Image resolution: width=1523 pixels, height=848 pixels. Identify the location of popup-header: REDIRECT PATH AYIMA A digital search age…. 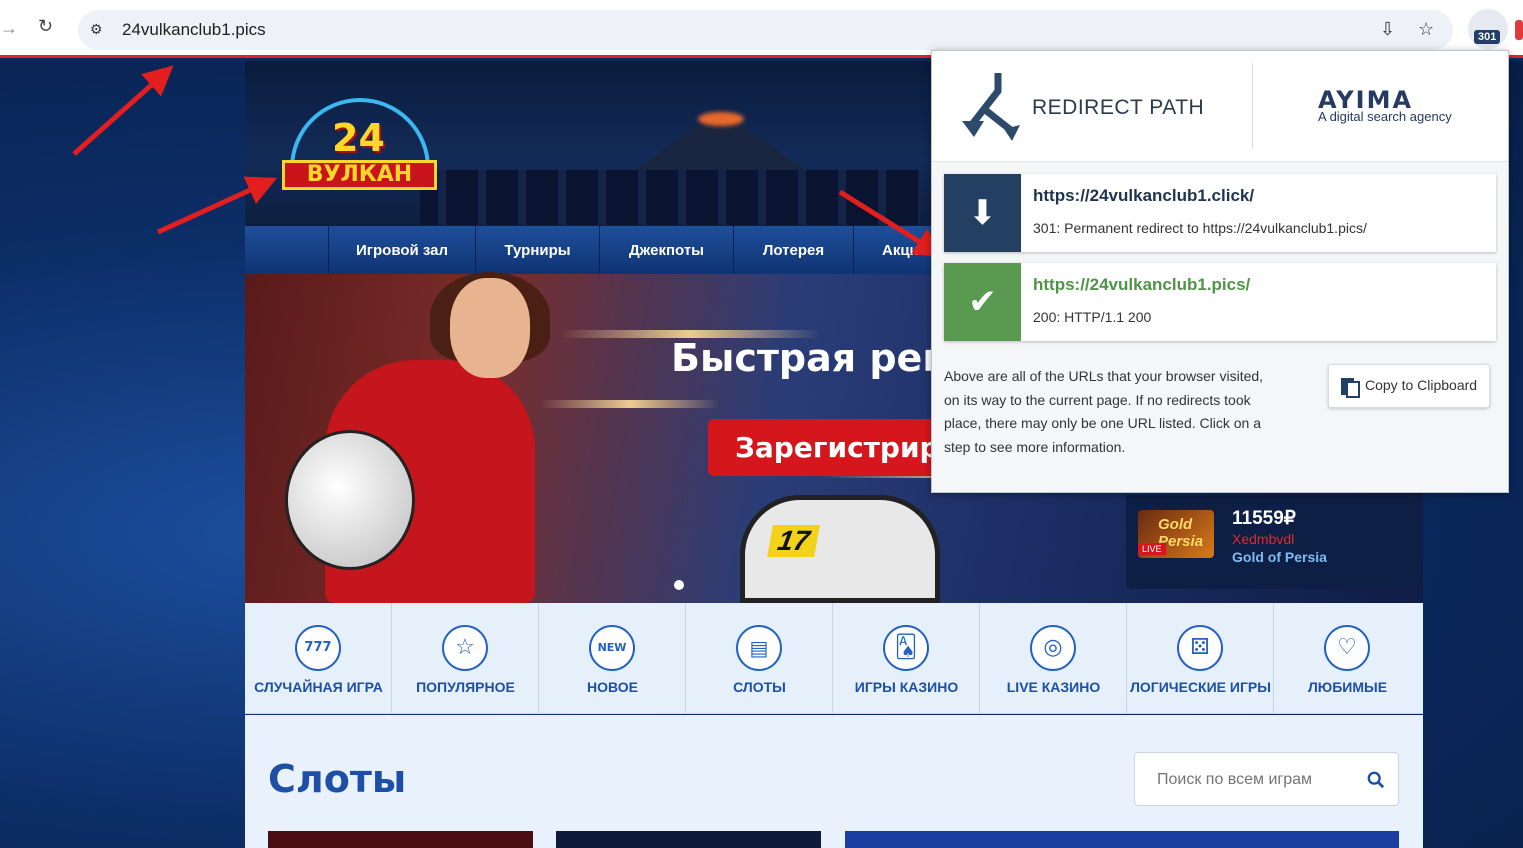
(1220, 106).